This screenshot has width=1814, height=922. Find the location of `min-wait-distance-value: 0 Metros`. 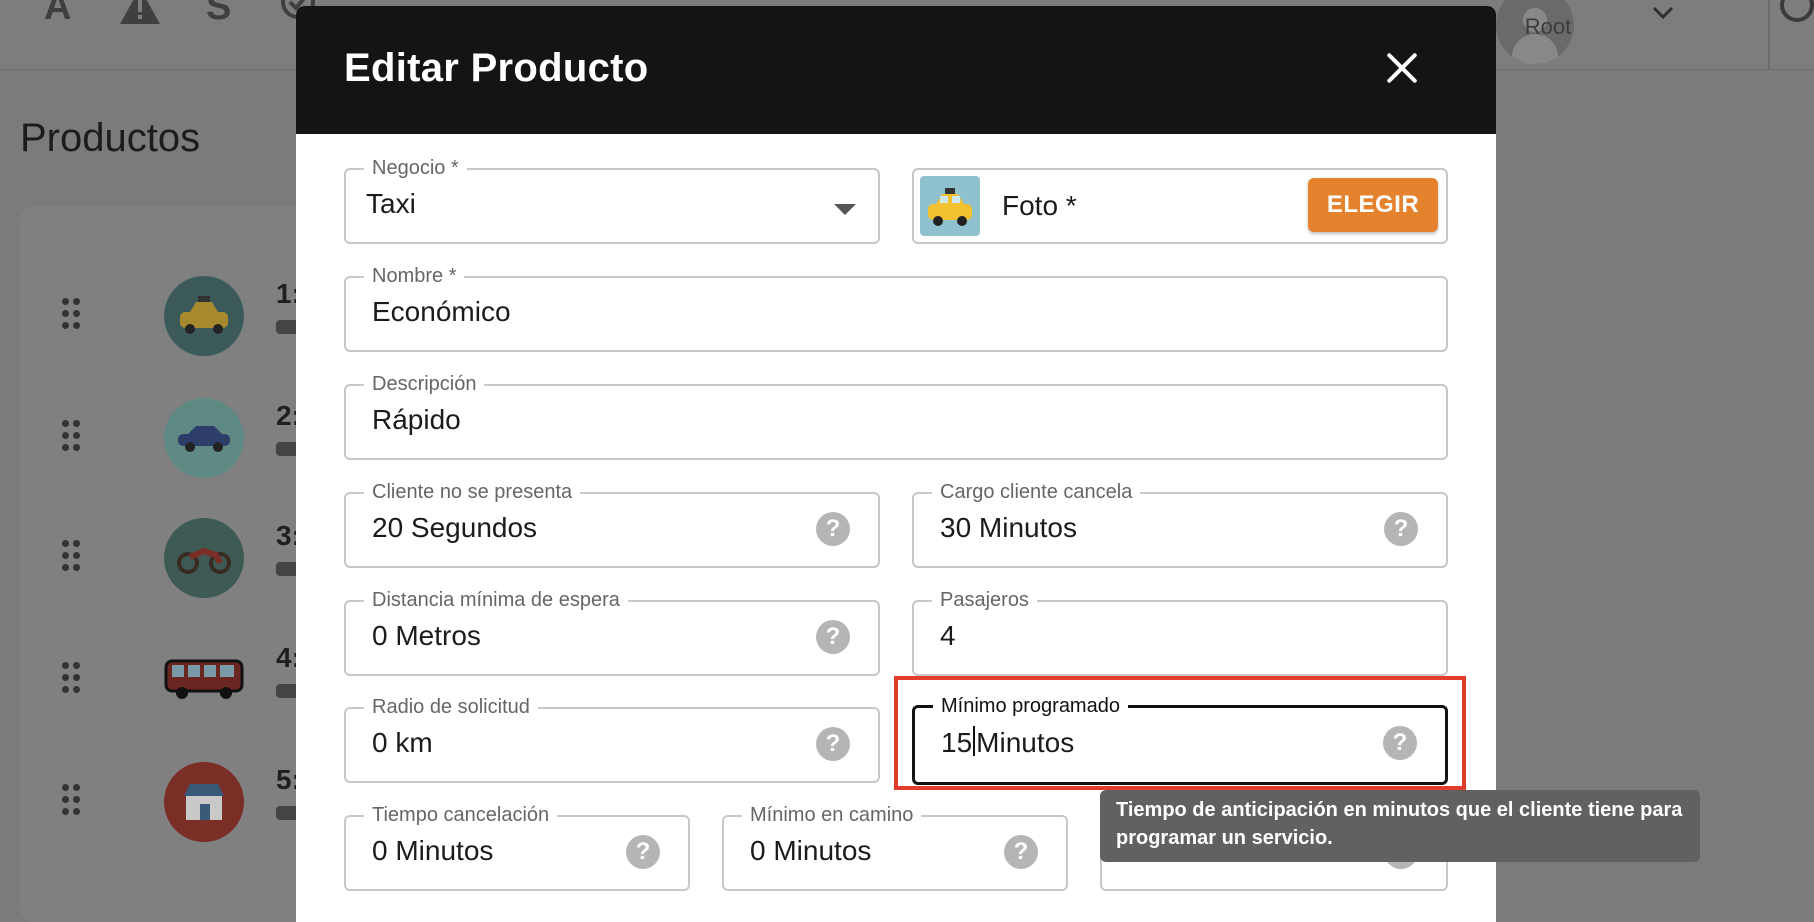

min-wait-distance-value: 0 Metros is located at coordinates (426, 635).